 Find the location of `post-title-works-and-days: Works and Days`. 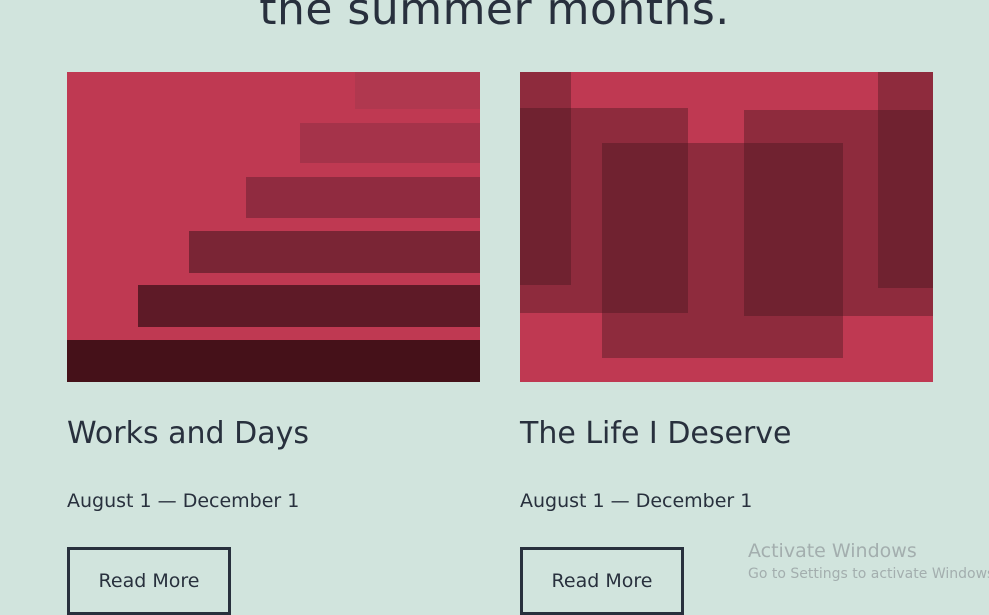

post-title-works-and-days: Works and Days is located at coordinates (188, 434).